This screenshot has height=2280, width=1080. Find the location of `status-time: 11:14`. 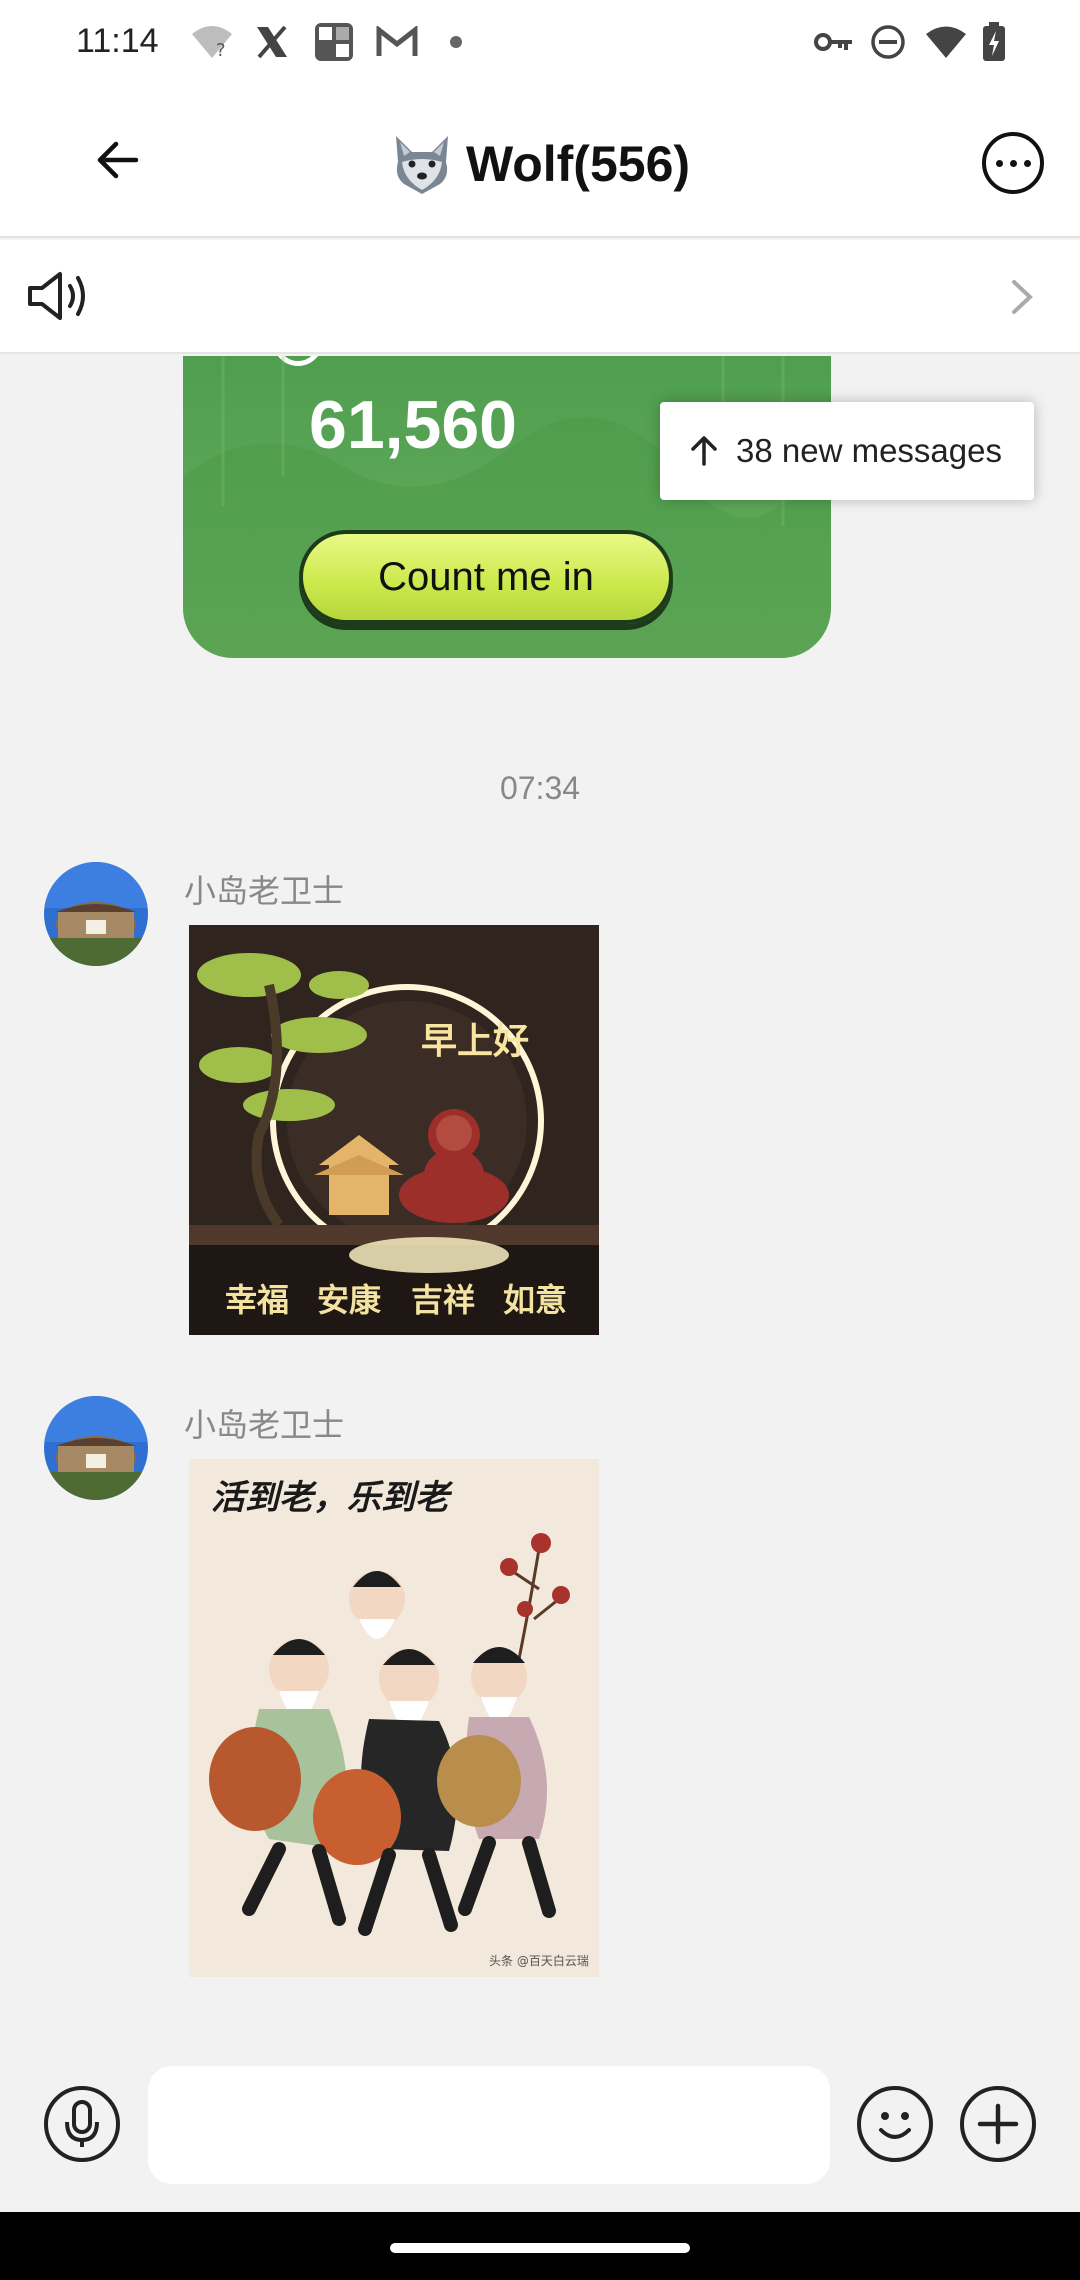

status-time: 11:14 is located at coordinates (117, 41).